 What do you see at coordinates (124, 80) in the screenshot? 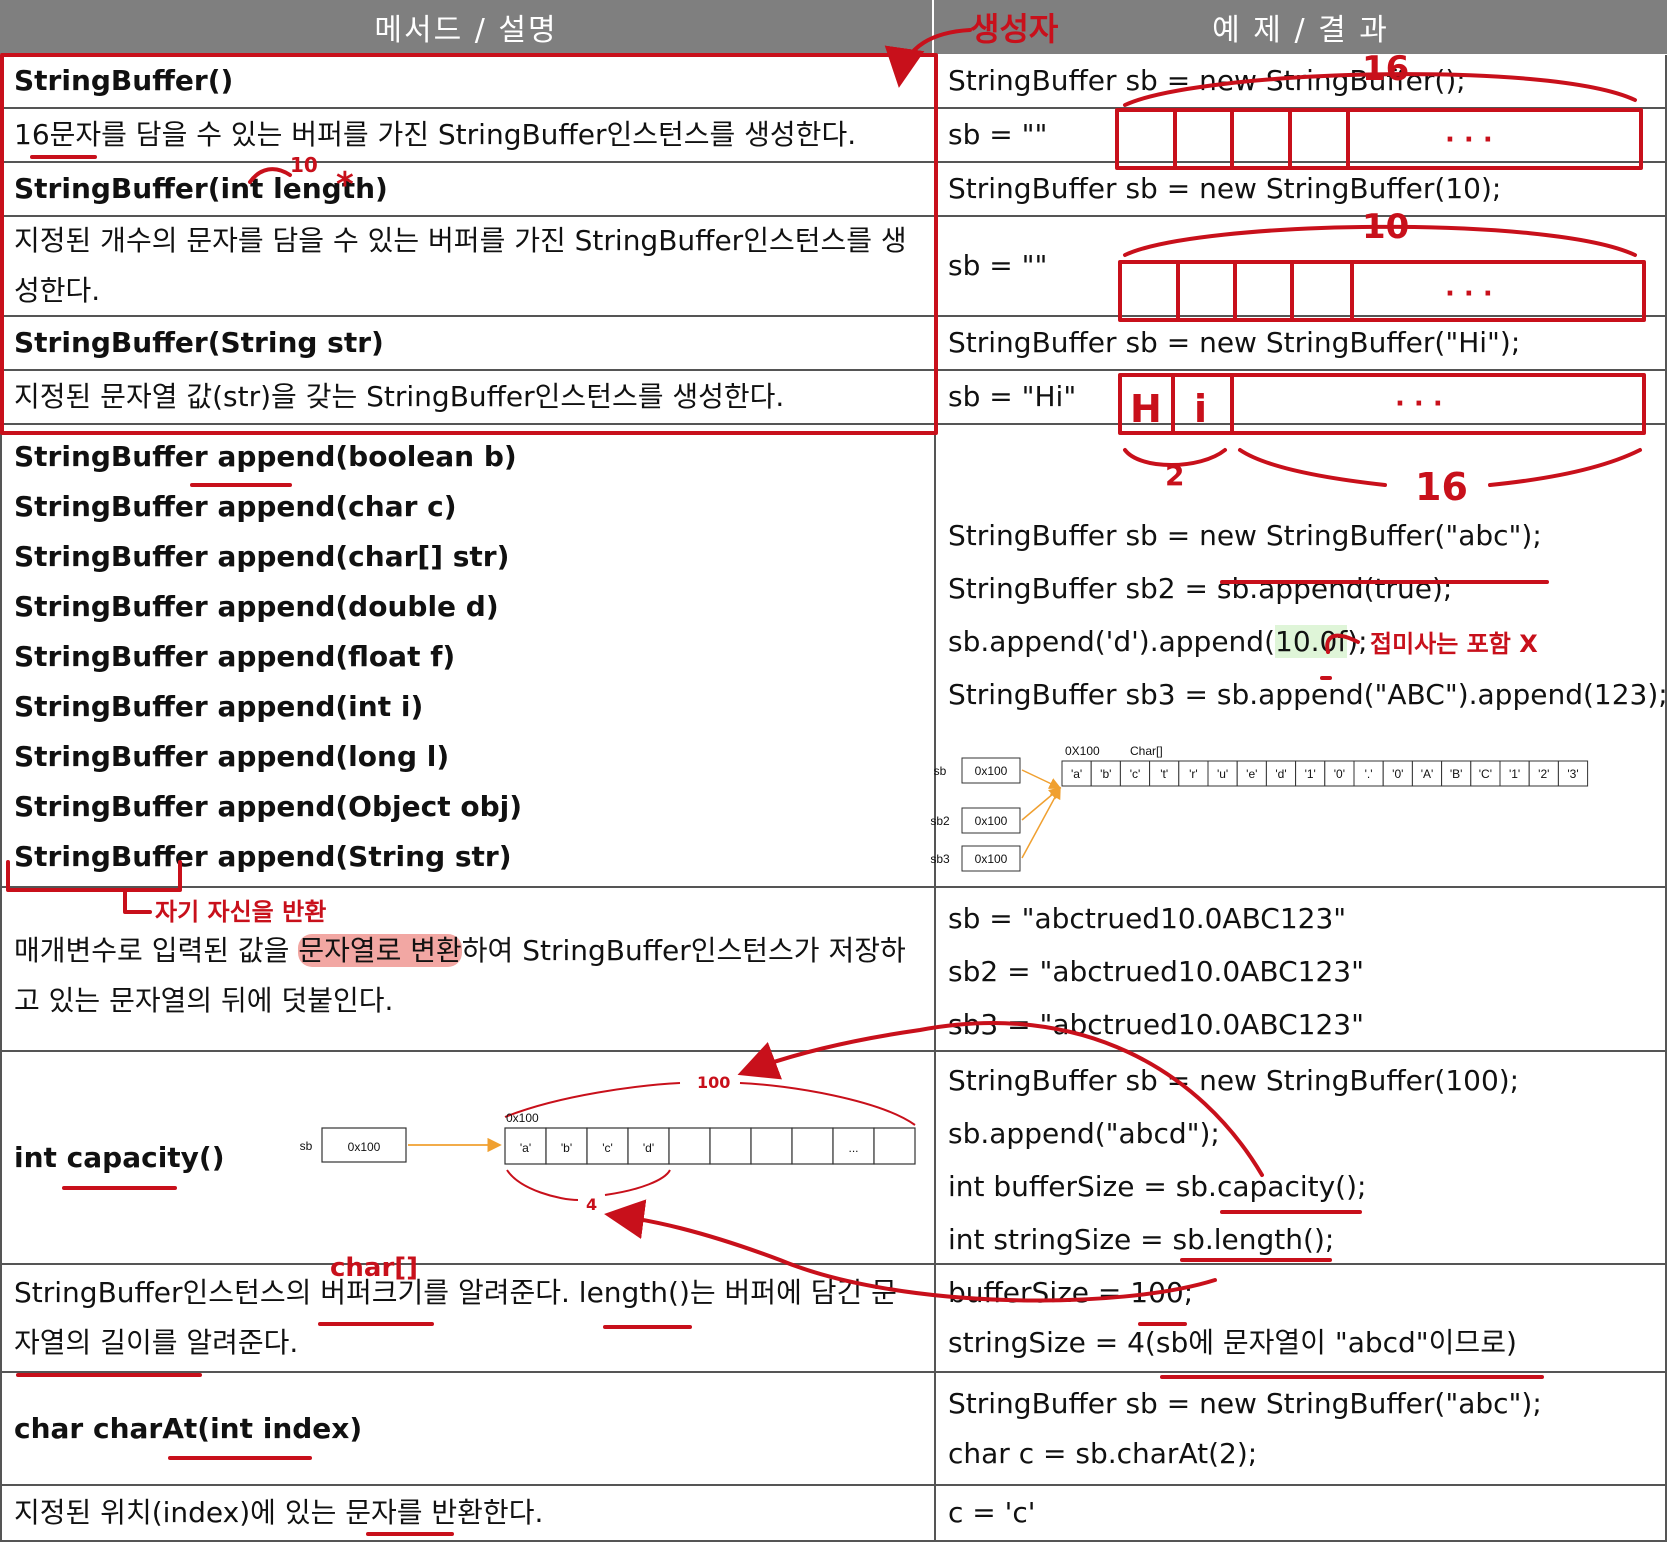
I see `method-signature: StringBuffer()` at bounding box center [124, 80].